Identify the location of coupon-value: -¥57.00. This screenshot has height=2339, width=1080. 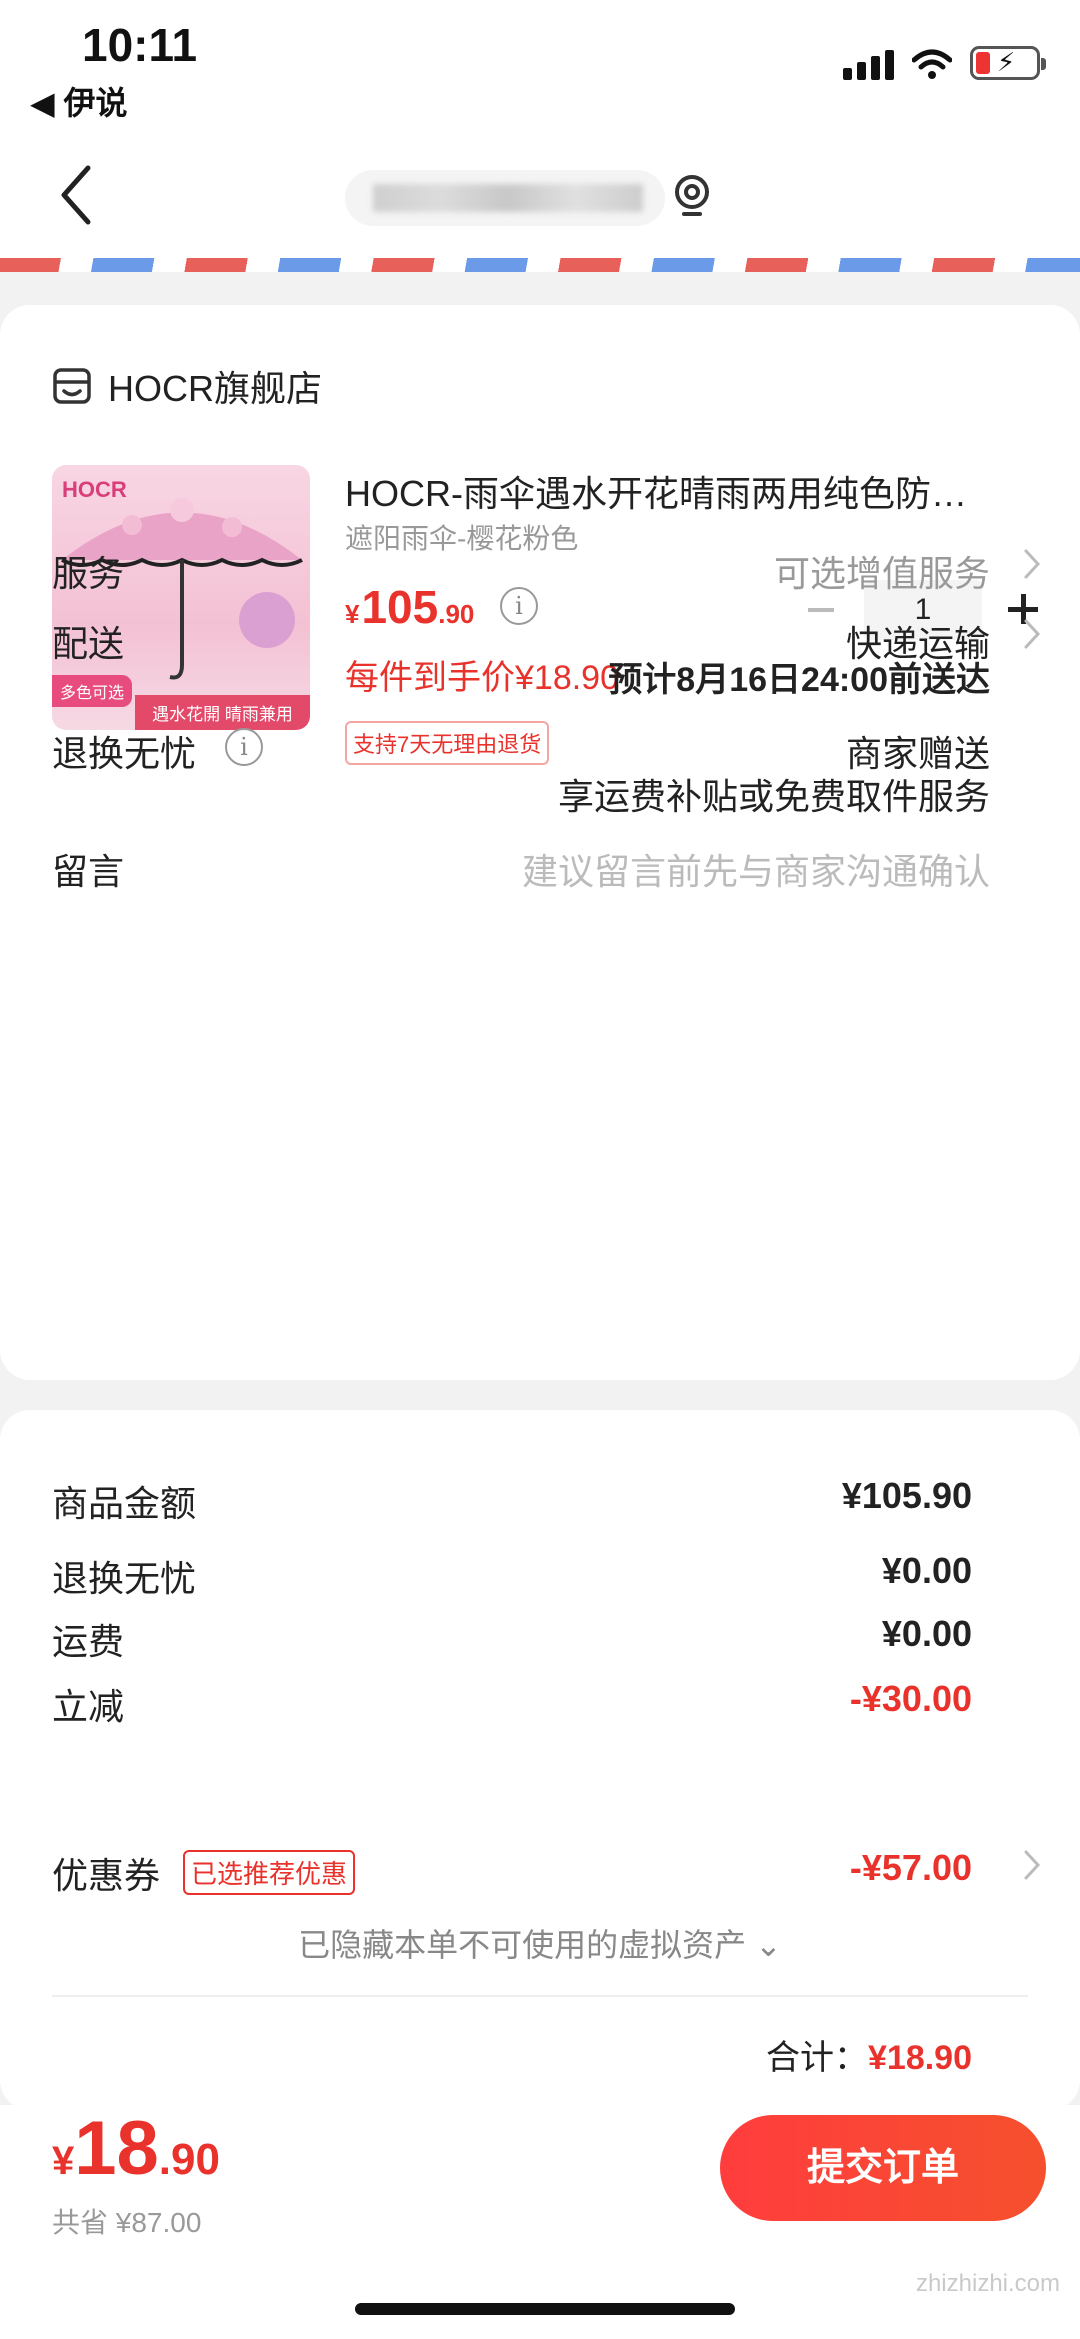
(911, 1868).